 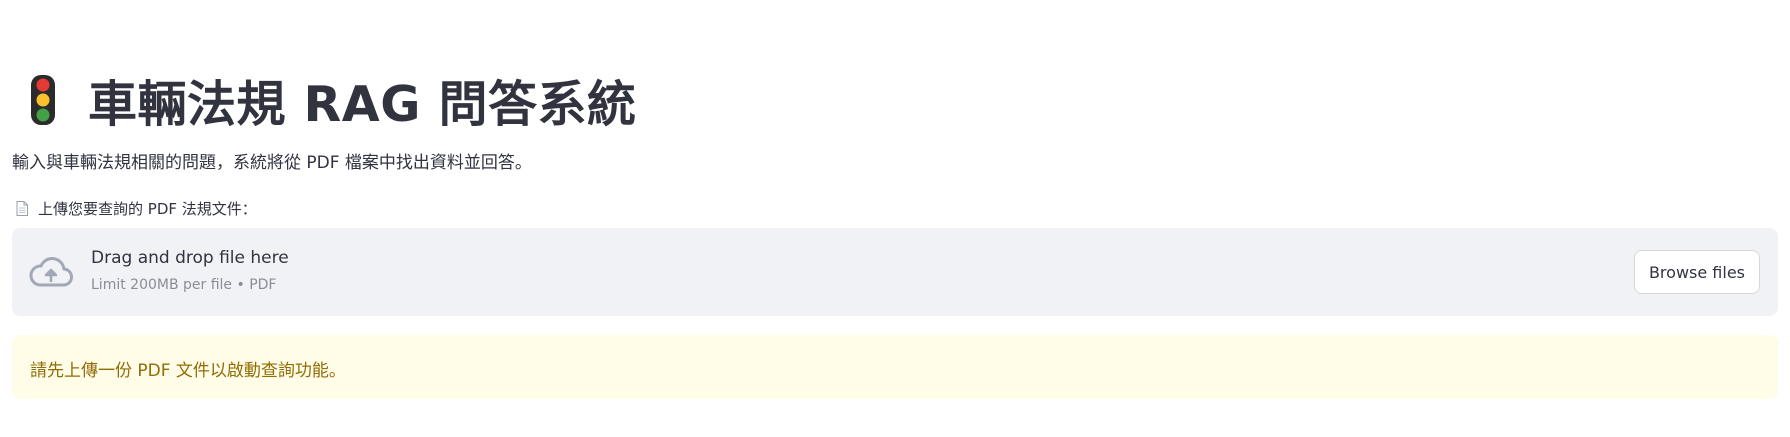 I want to click on dropzone-limit: Limit 200MB per file • PDF, so click(x=184, y=285).